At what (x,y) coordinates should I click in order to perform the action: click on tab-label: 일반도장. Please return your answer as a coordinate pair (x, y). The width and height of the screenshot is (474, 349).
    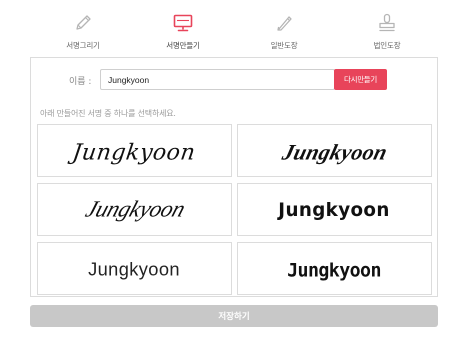
    Looking at the image, I should click on (284, 45).